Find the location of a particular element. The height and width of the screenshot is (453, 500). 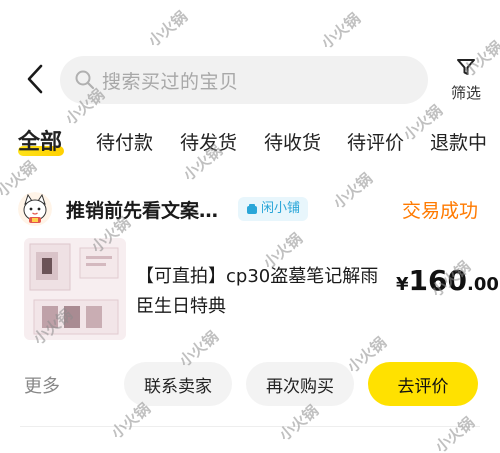

product-image is located at coordinates (75, 289).